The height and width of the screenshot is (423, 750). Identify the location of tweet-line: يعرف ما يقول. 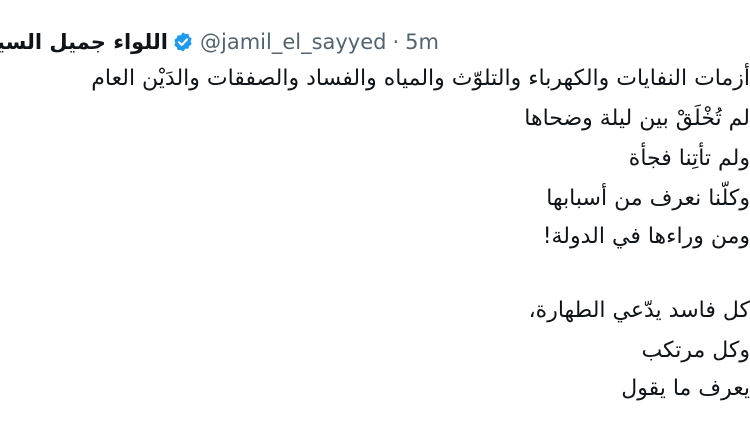
(685, 388).